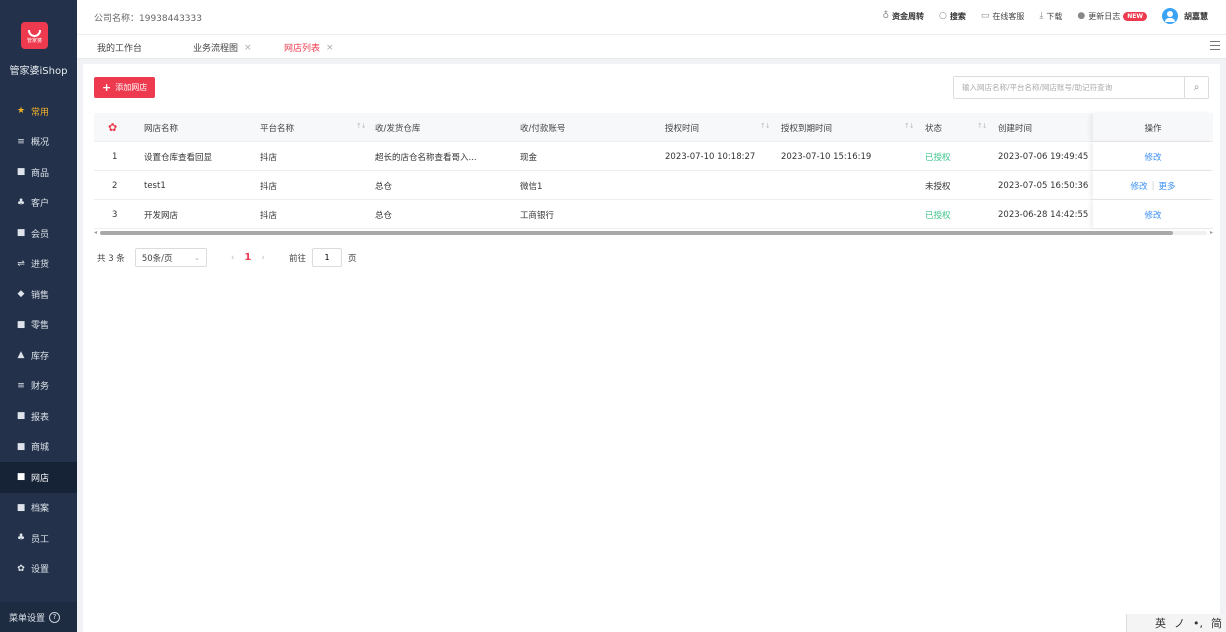  I want to click on avatar-icon, so click(1170, 16).